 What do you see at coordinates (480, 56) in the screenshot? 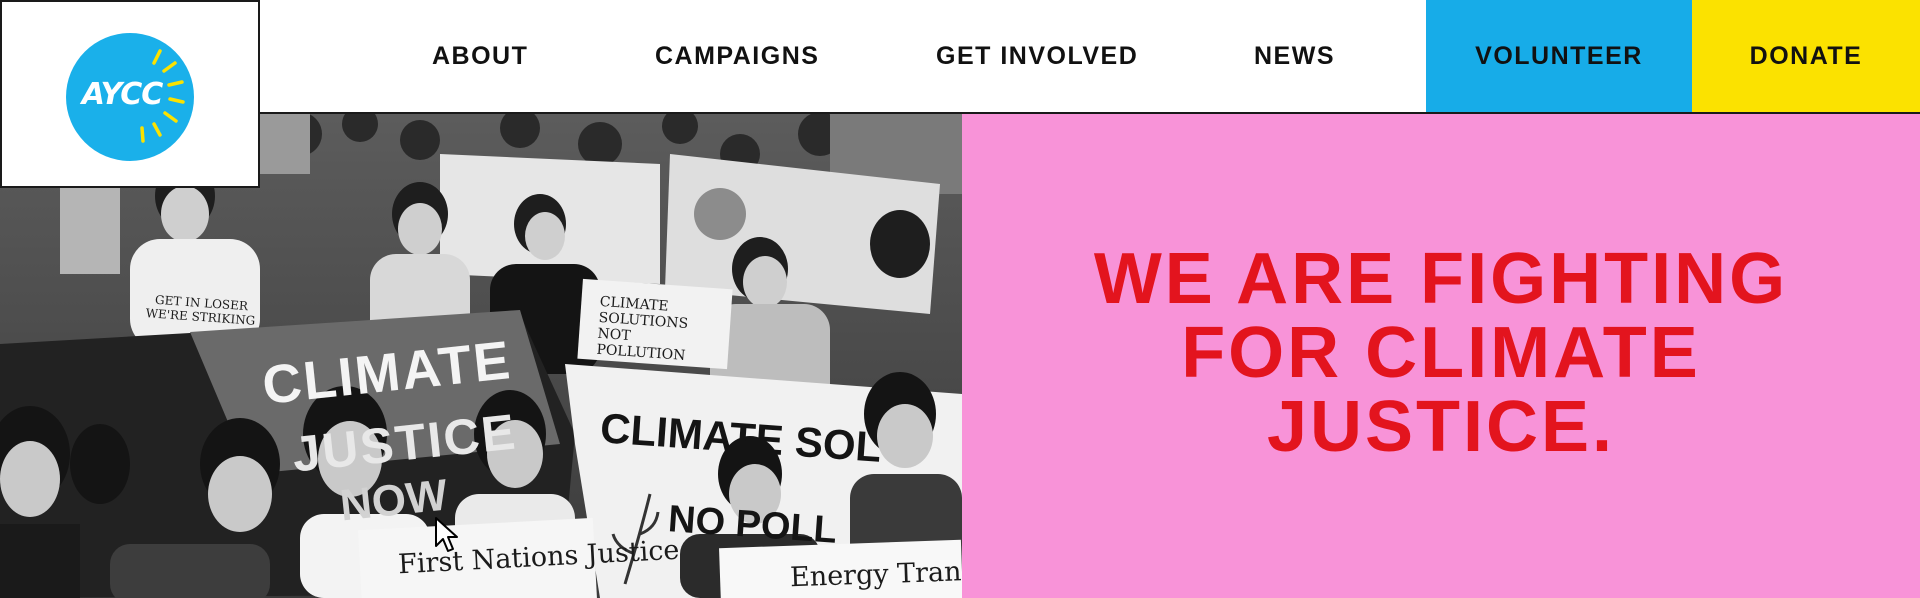
I see `nav-about: ABOUT` at bounding box center [480, 56].